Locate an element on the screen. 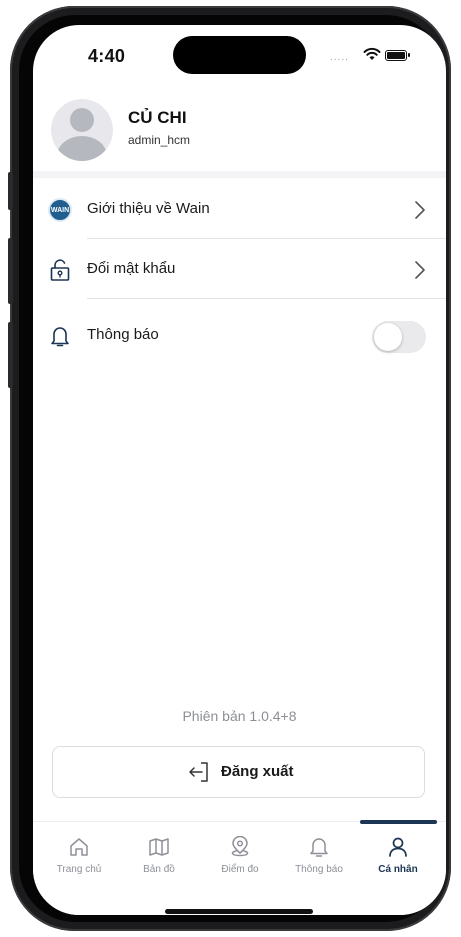 The image size is (461, 937). tab-measurement-points: Điểm đo is located at coordinates (240, 857).